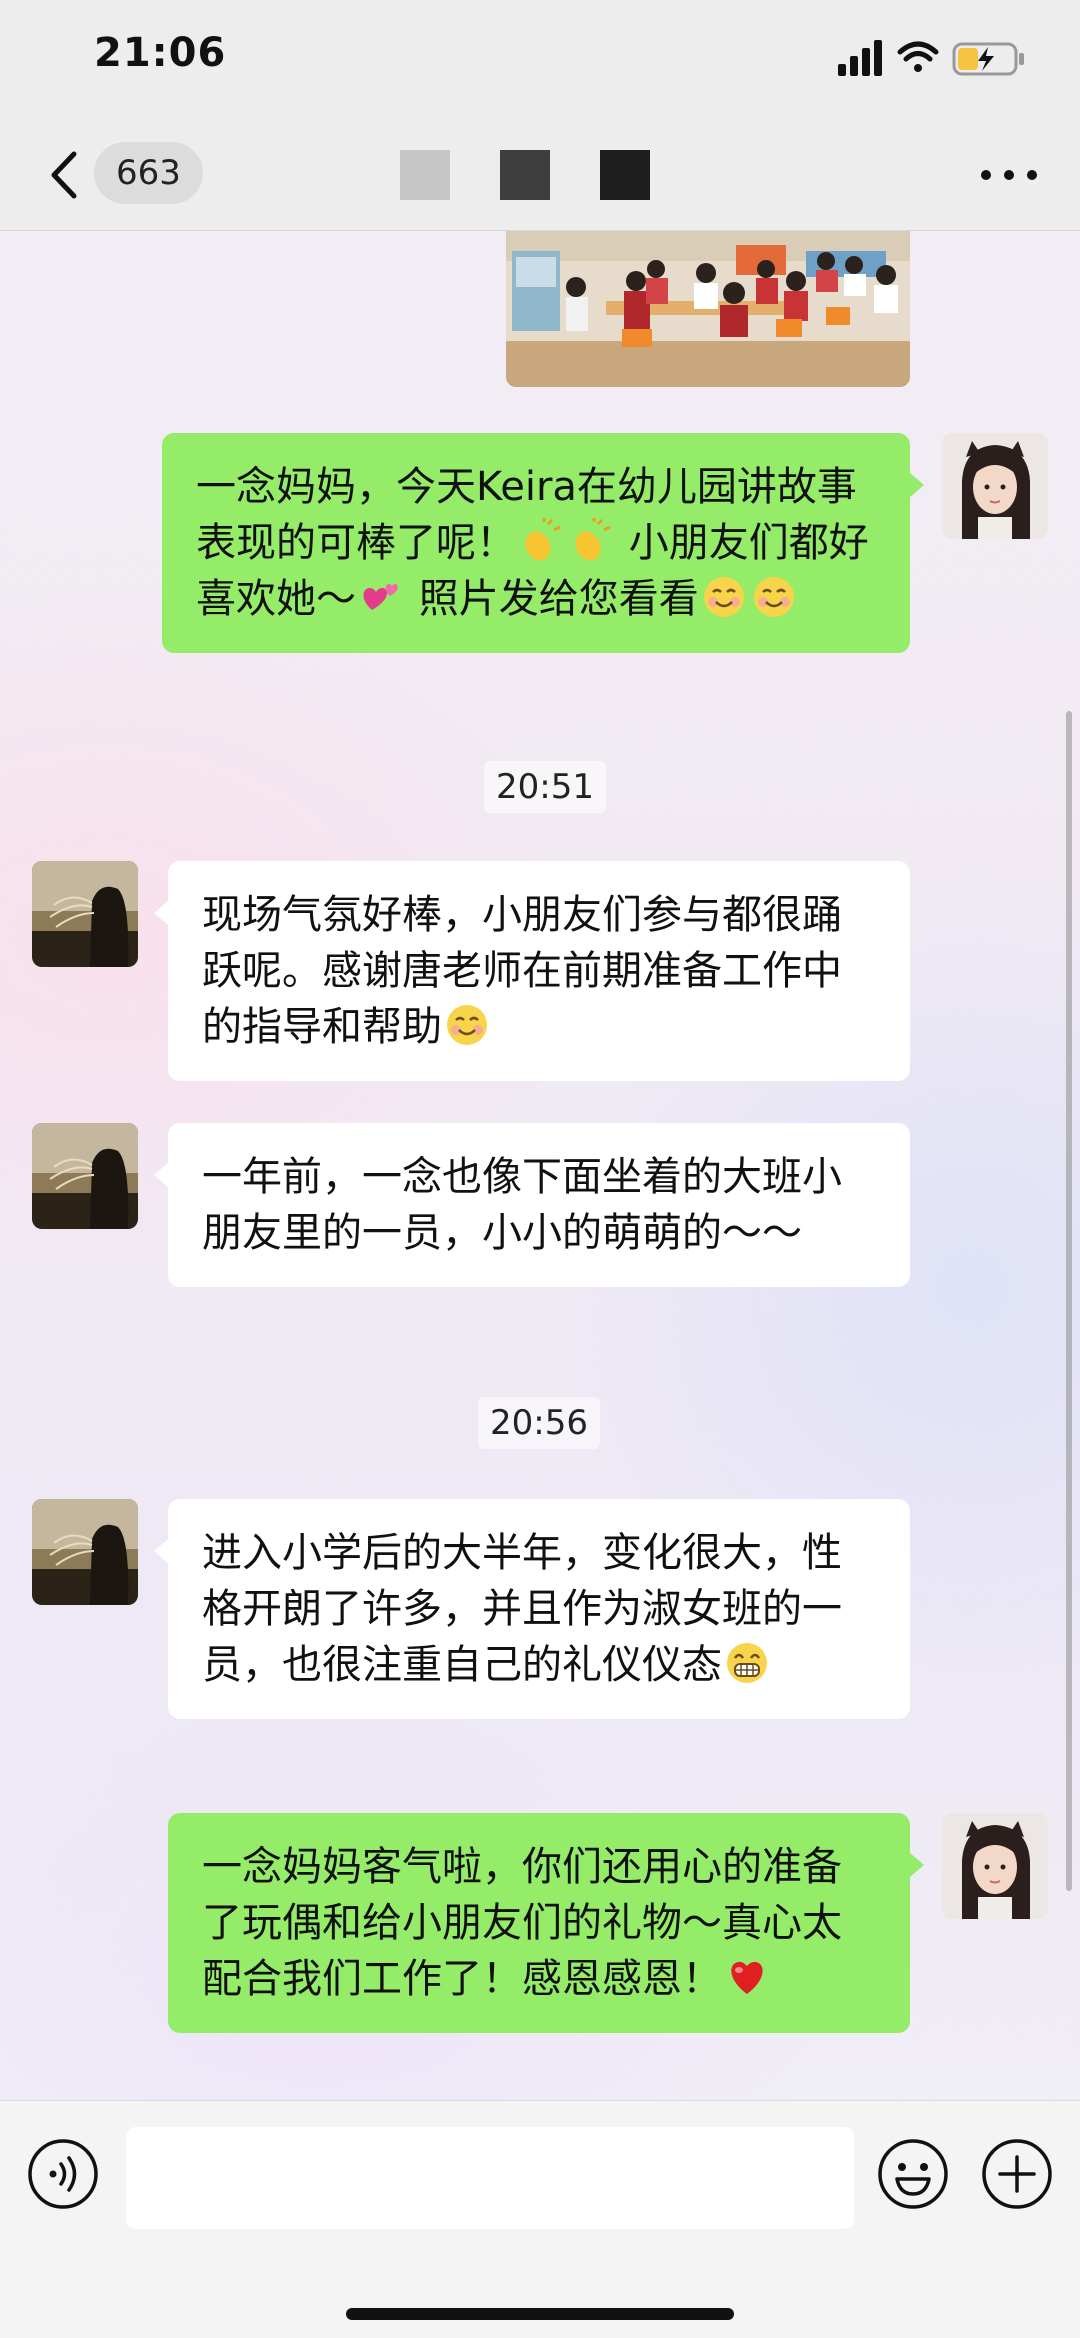  Describe the element at coordinates (63, 2174) in the screenshot. I see `voice-icon` at that location.